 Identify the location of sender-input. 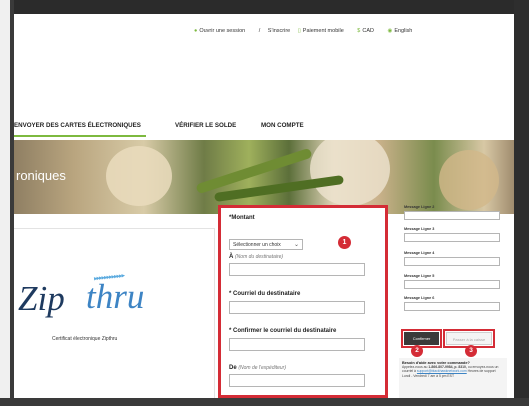
(297, 380).